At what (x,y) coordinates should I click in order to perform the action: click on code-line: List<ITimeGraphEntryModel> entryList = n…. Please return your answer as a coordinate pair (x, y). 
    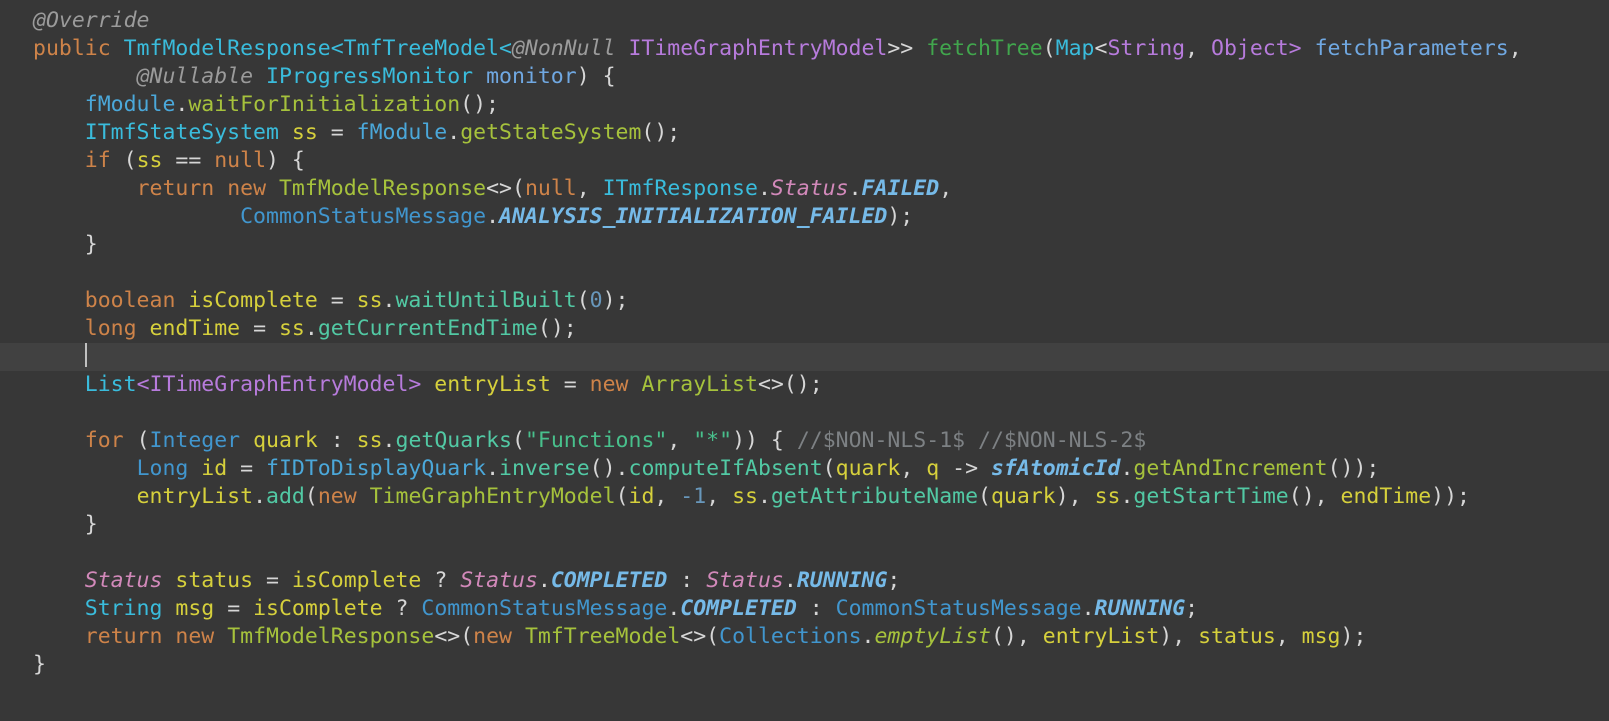
    Looking at the image, I should click on (804, 385).